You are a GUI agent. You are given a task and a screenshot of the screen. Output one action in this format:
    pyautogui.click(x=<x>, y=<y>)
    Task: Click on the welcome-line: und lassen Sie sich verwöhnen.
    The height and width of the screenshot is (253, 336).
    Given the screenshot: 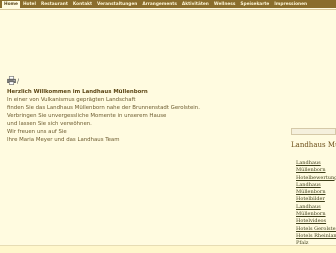 What is the action you would take?
    pyautogui.click(x=49, y=124)
    